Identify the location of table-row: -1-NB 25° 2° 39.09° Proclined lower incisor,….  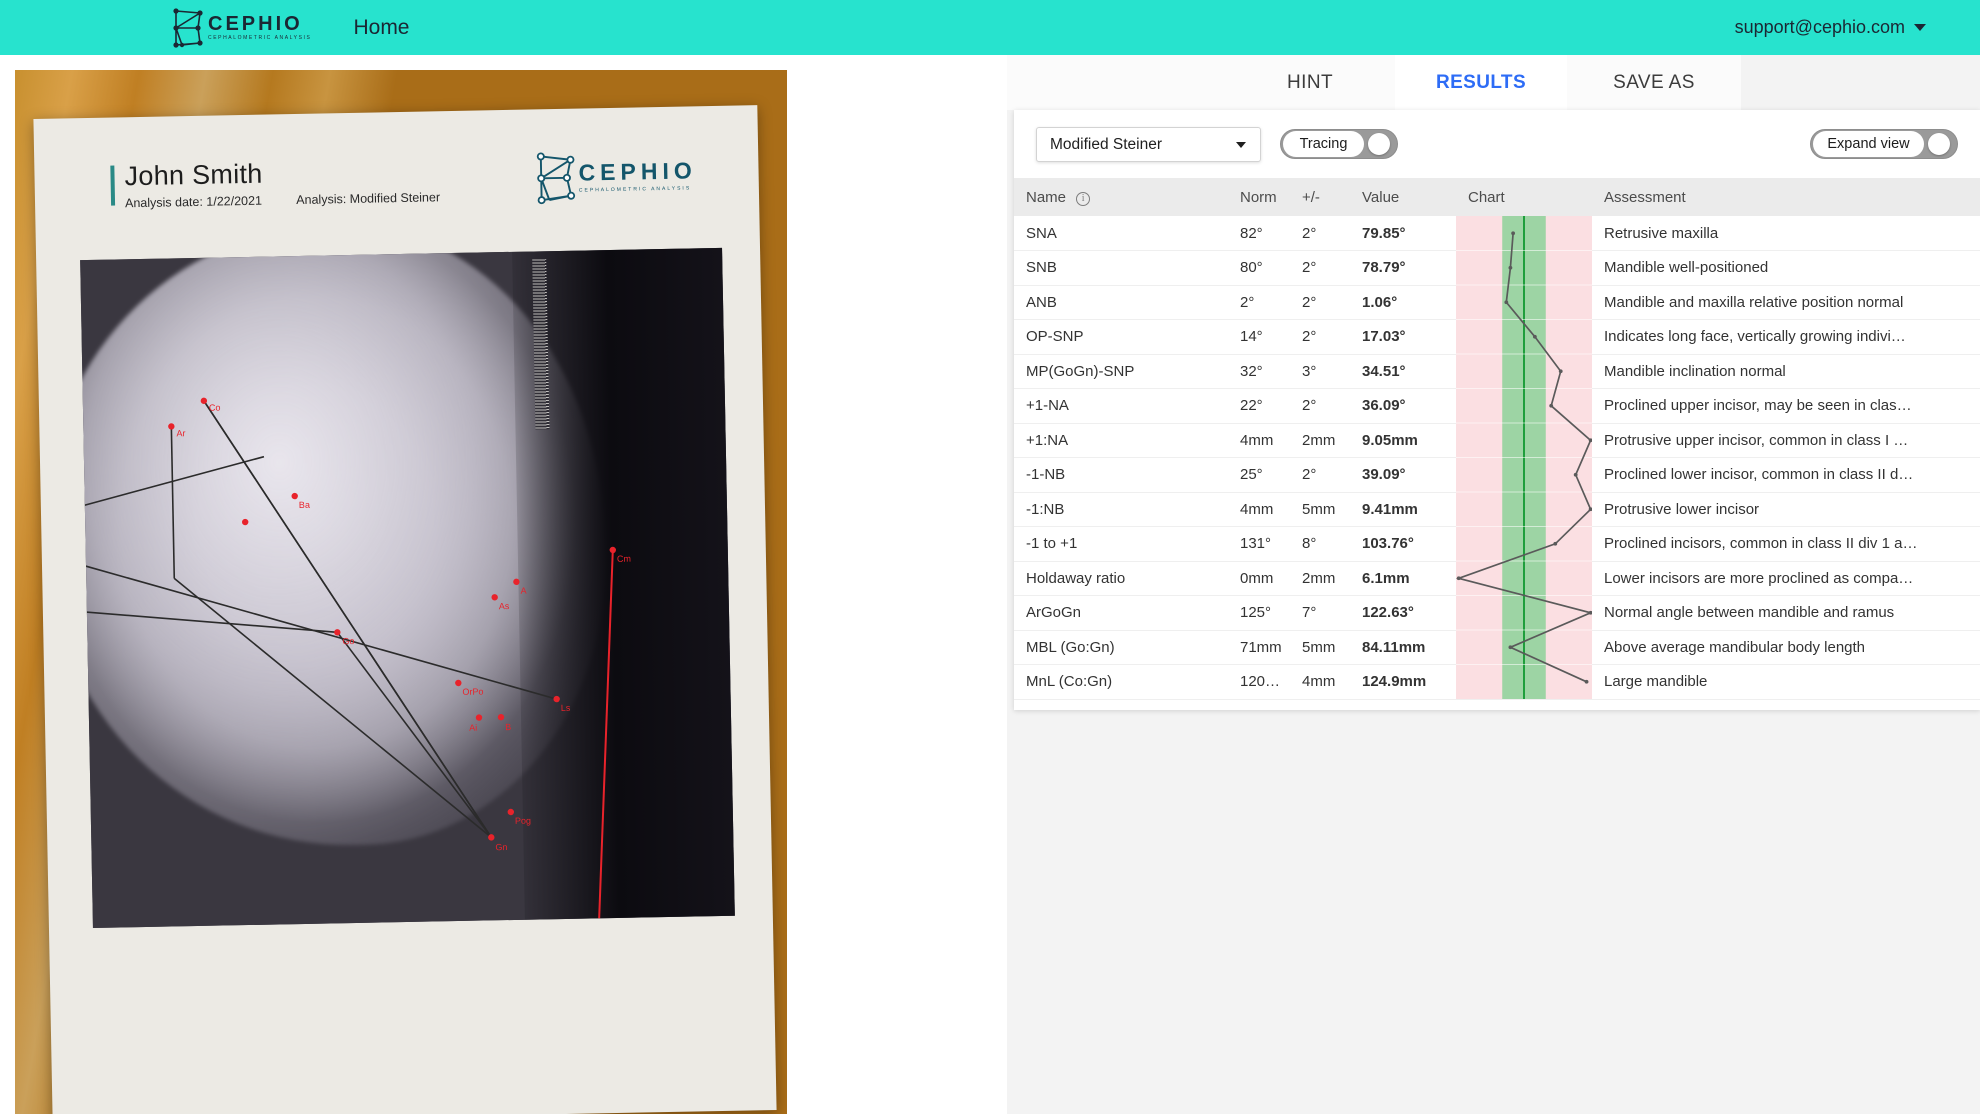
(1497, 475).